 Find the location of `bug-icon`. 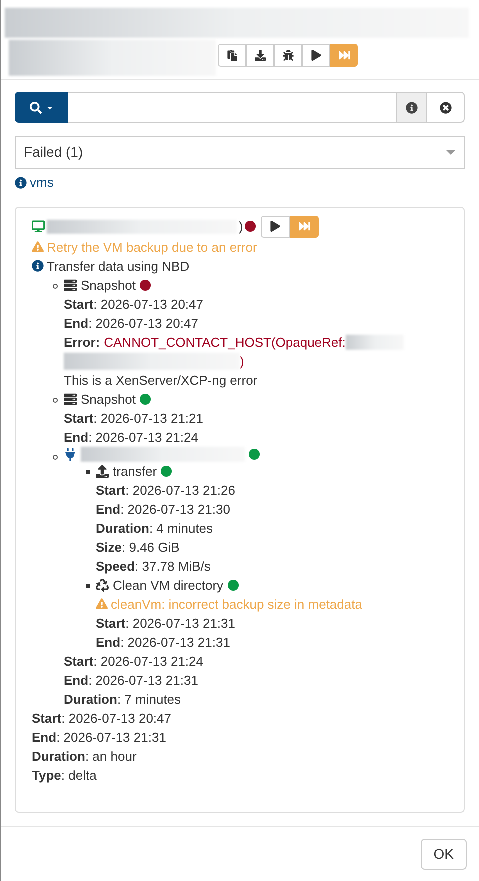

bug-icon is located at coordinates (288, 55).